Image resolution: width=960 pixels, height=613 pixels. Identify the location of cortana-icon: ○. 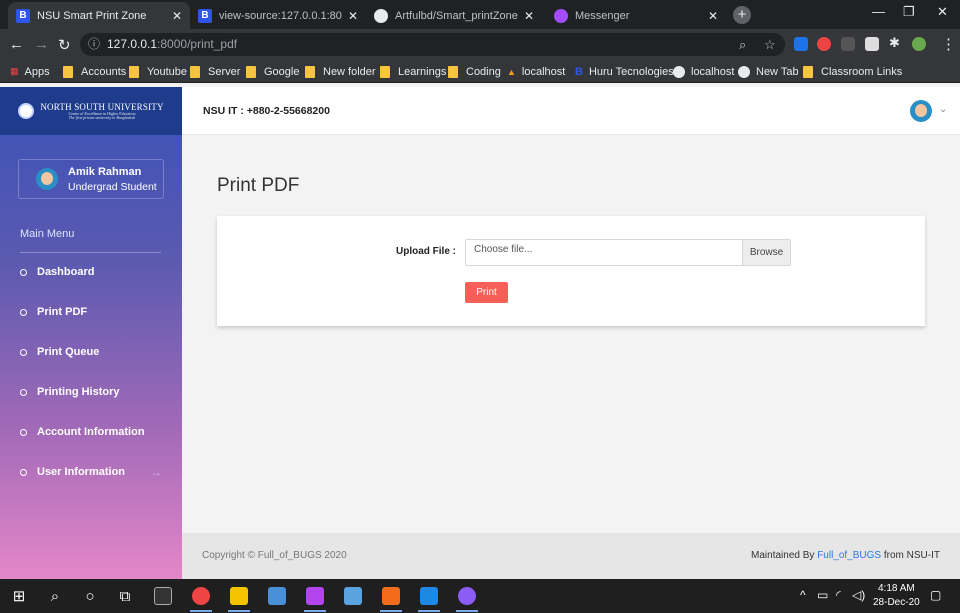
(90, 596).